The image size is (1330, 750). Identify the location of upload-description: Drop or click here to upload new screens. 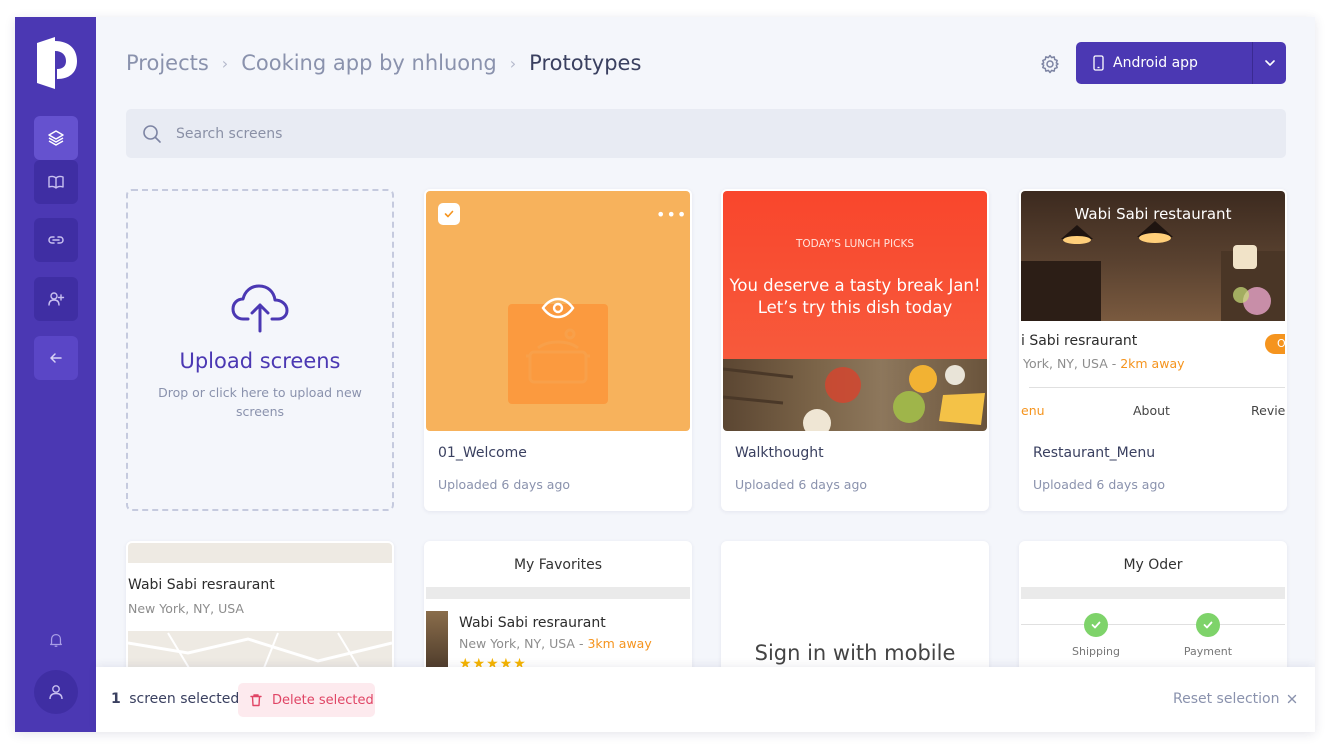
(260, 402).